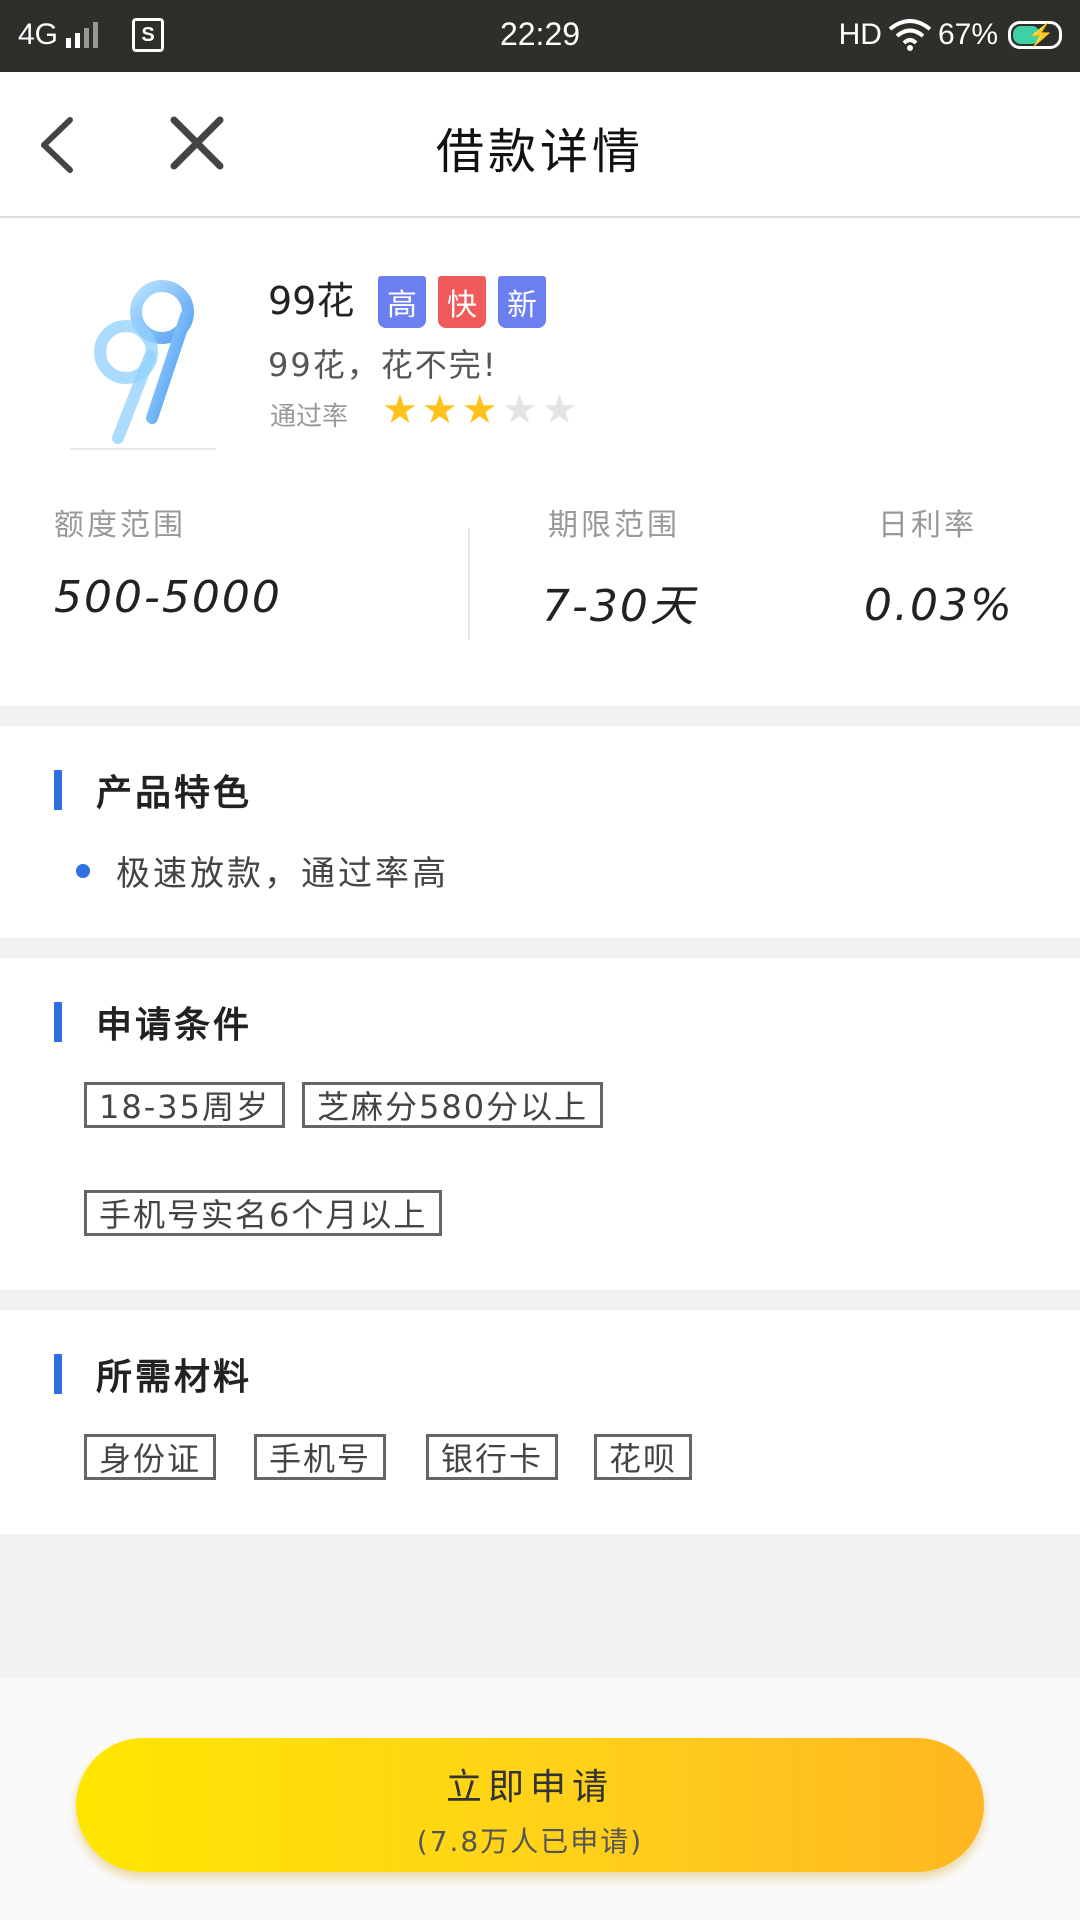 This screenshot has height=1920, width=1080. I want to click on badge-high: 高, so click(402, 302).